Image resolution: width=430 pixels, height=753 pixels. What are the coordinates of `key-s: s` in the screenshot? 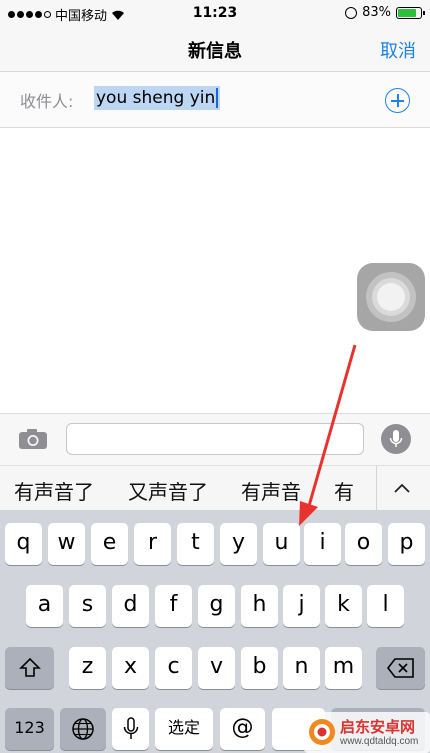 It's located at (87, 606).